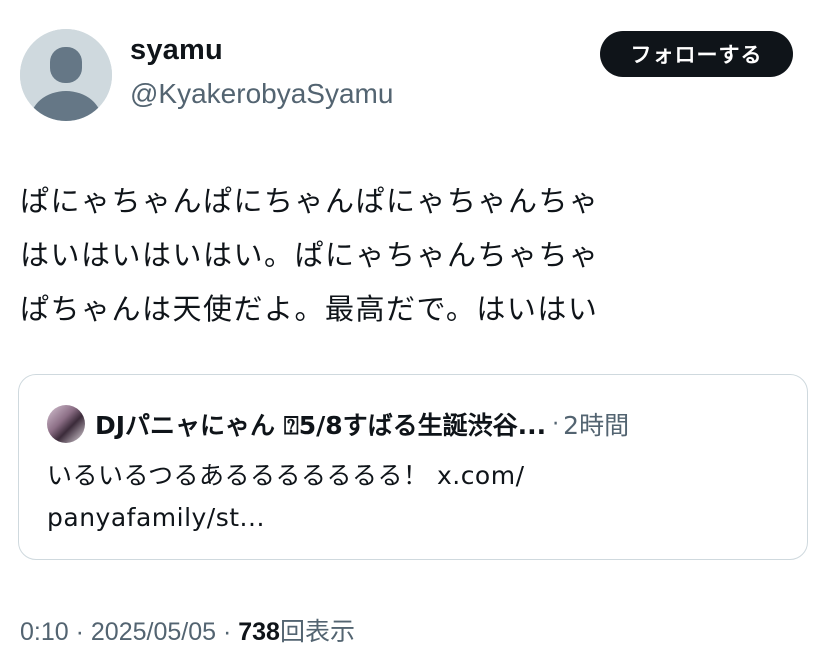  Describe the element at coordinates (153, 632) in the screenshot. I see `tweet-date: 2025/05/05` at that location.